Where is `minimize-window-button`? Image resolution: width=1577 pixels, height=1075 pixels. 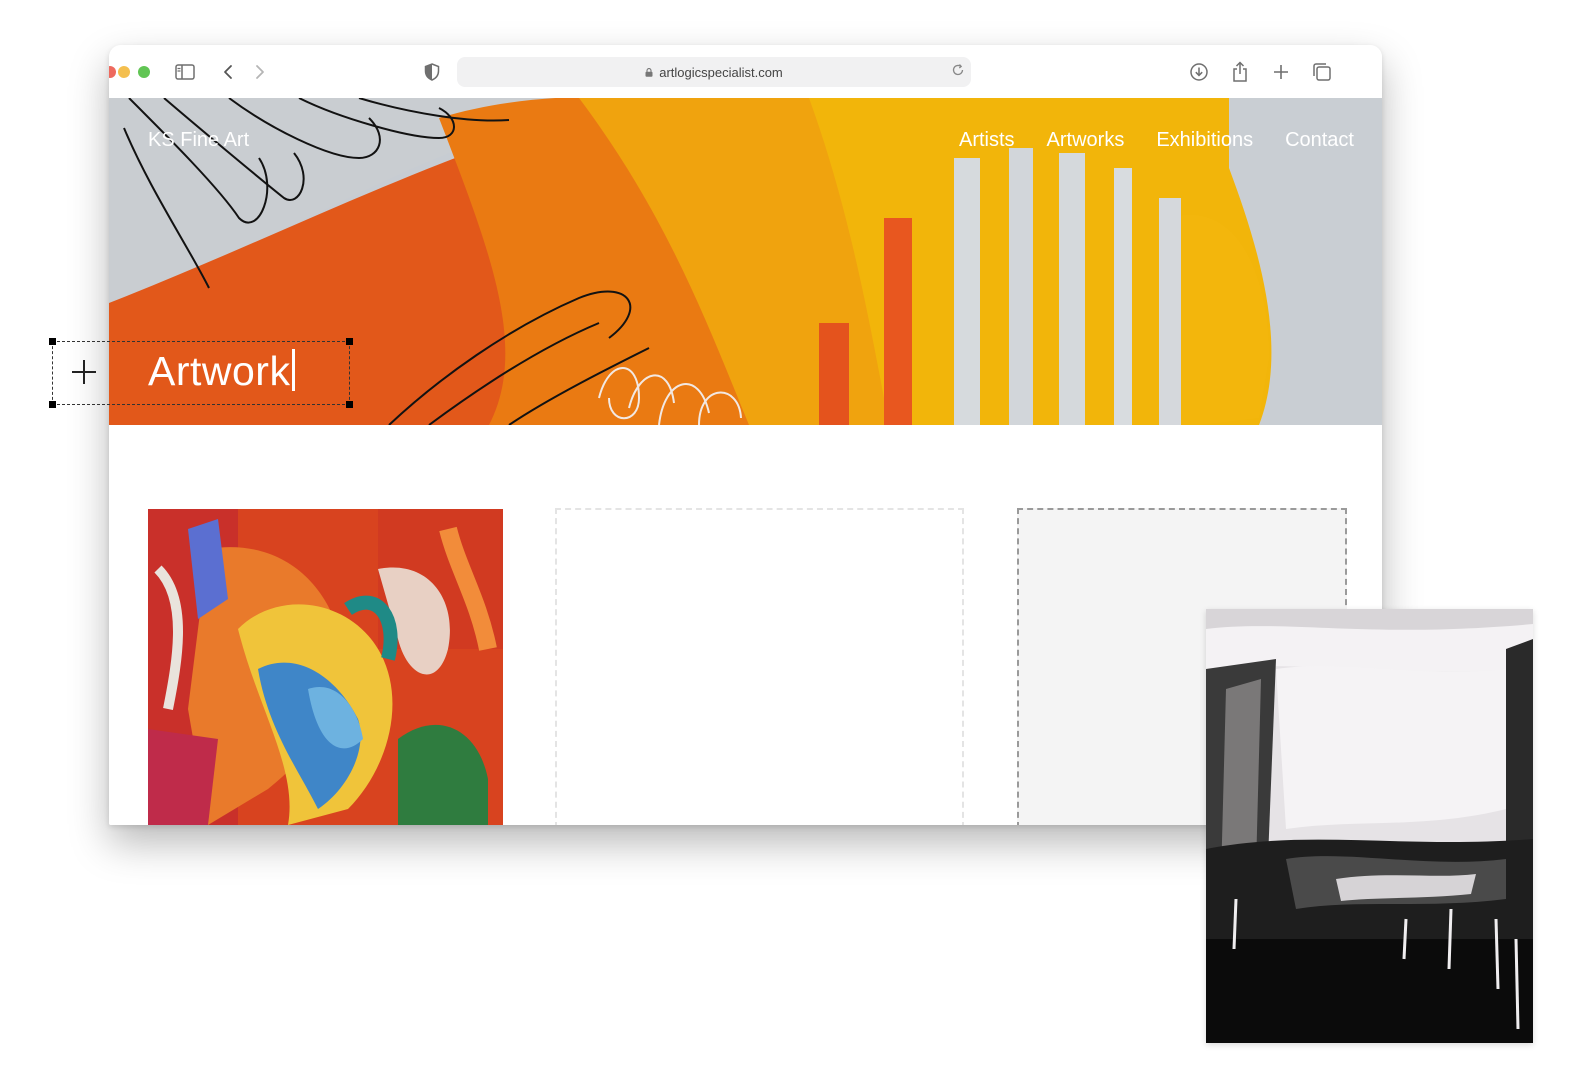 minimize-window-button is located at coordinates (124, 72).